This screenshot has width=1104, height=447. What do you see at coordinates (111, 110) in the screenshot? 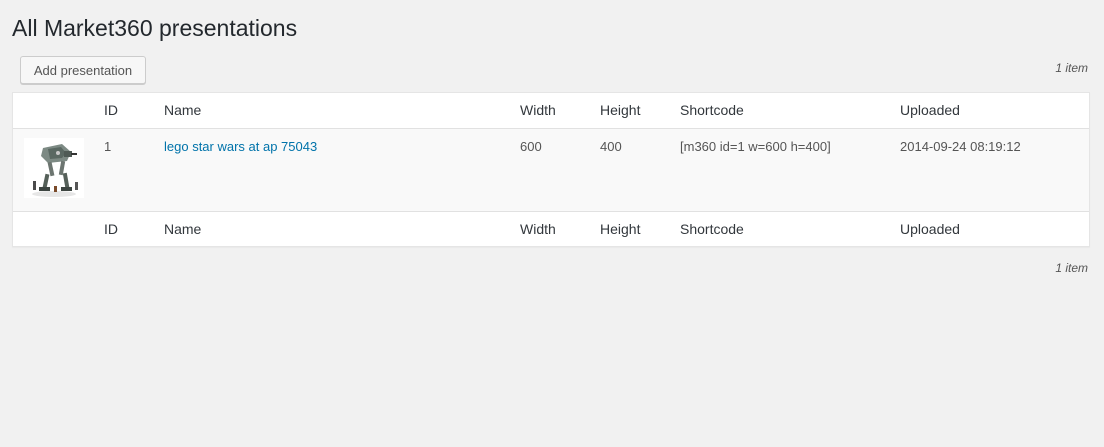
I see `column-header-id: ID` at bounding box center [111, 110].